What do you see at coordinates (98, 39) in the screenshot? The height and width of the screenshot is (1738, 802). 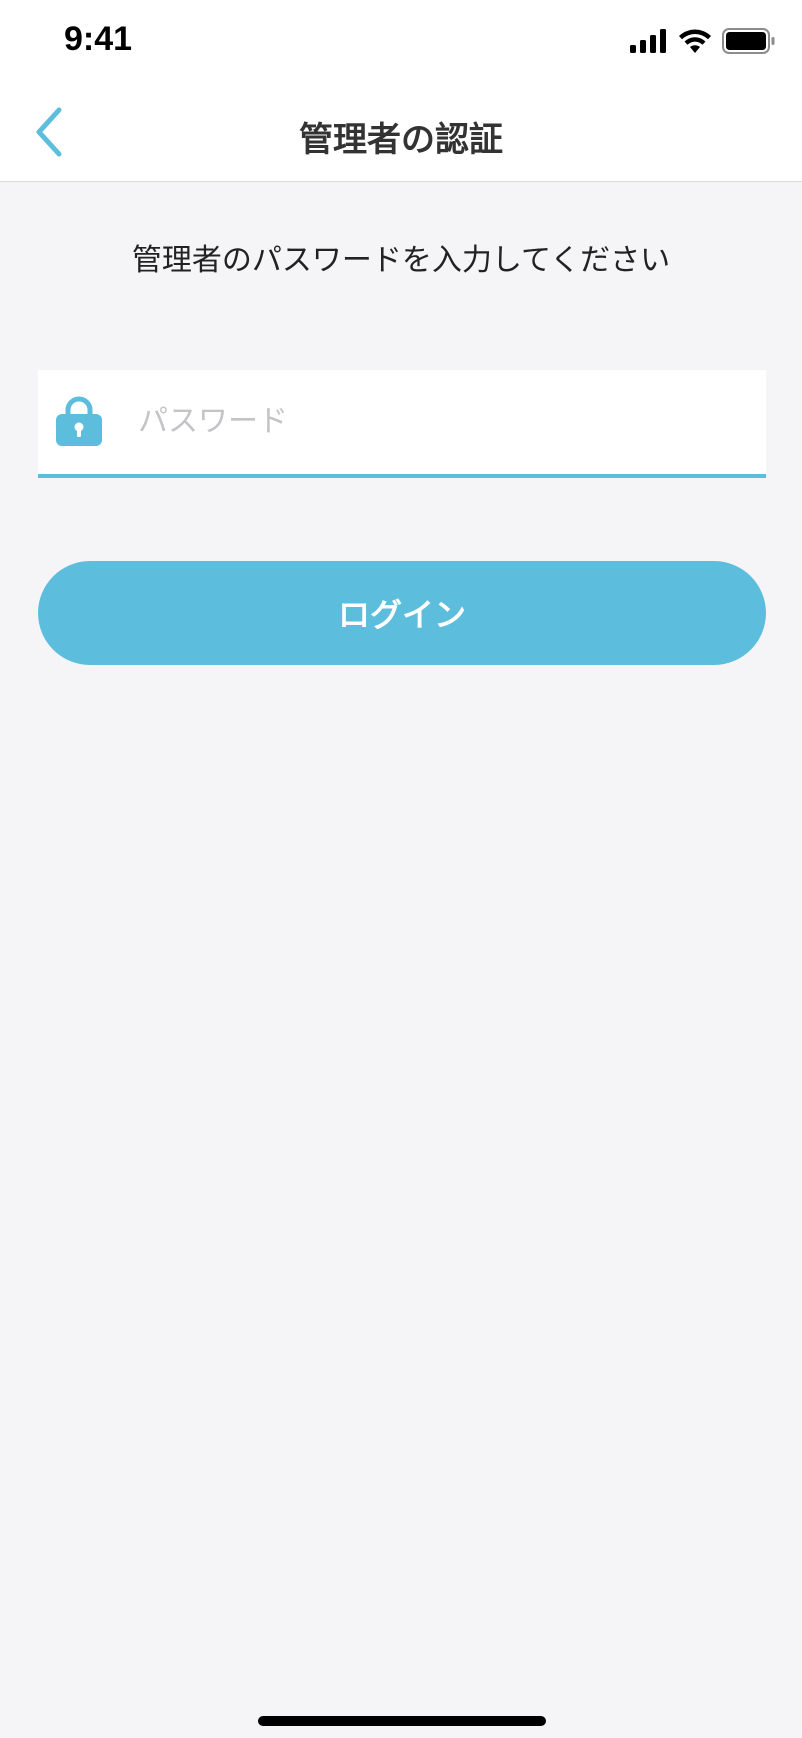 I see `status-time: 9:41` at bounding box center [98, 39].